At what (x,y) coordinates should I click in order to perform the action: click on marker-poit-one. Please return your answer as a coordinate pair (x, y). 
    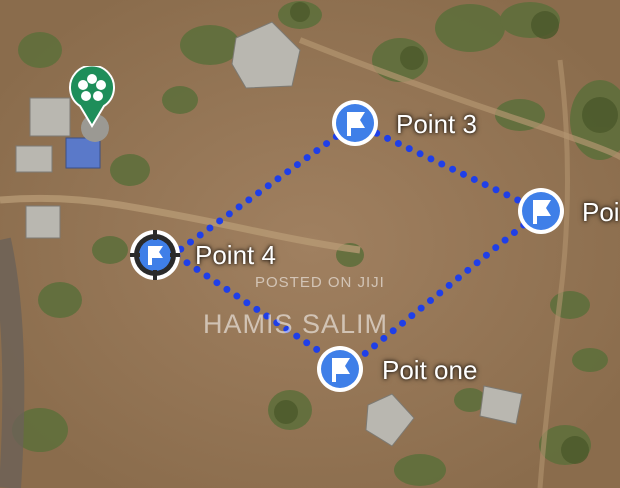
    Looking at the image, I should click on (340, 369).